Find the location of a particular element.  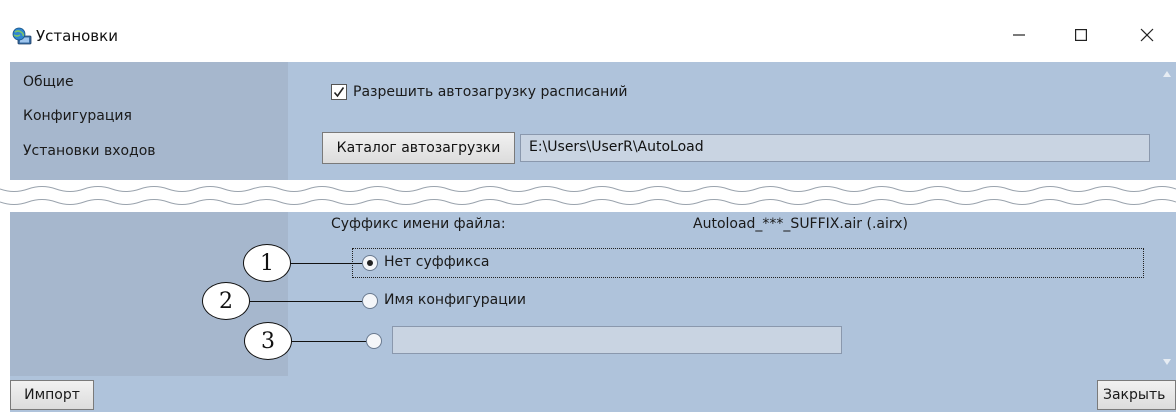

maximize-button is located at coordinates (1081, 35).